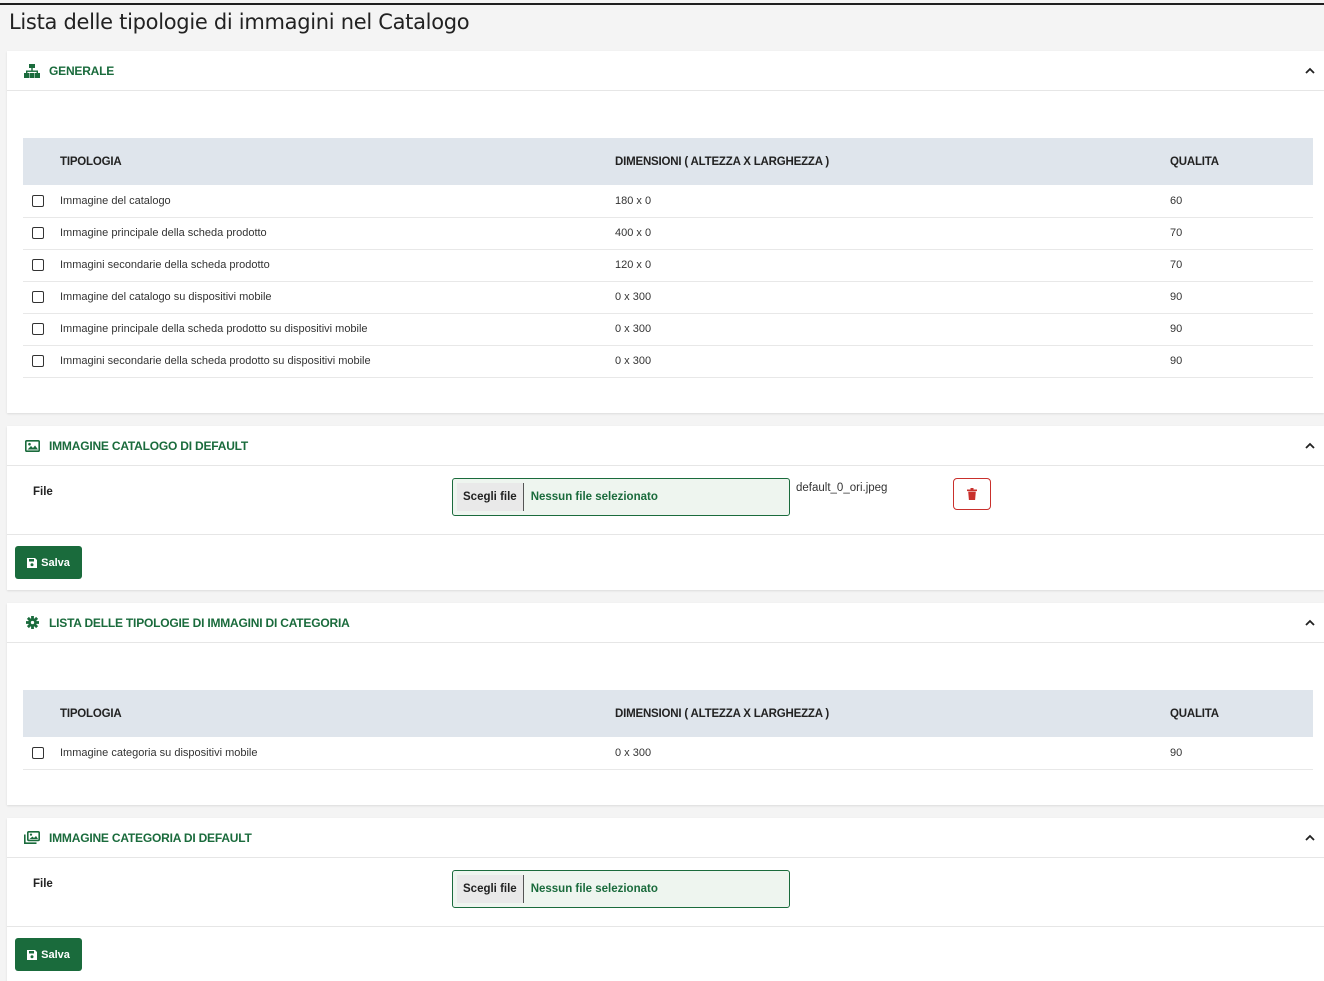  What do you see at coordinates (32, 838) in the screenshot?
I see `images-icon` at bounding box center [32, 838].